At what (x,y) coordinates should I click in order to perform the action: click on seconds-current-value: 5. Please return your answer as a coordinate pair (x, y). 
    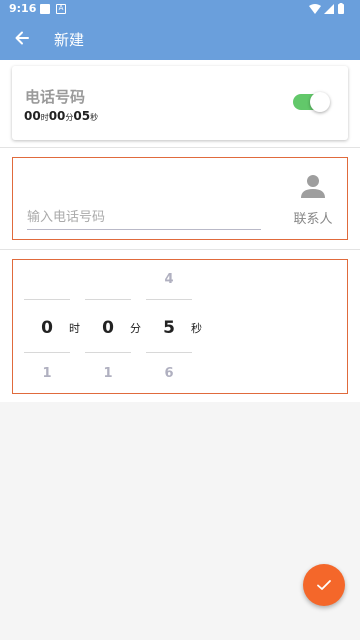
    Looking at the image, I should click on (169, 328).